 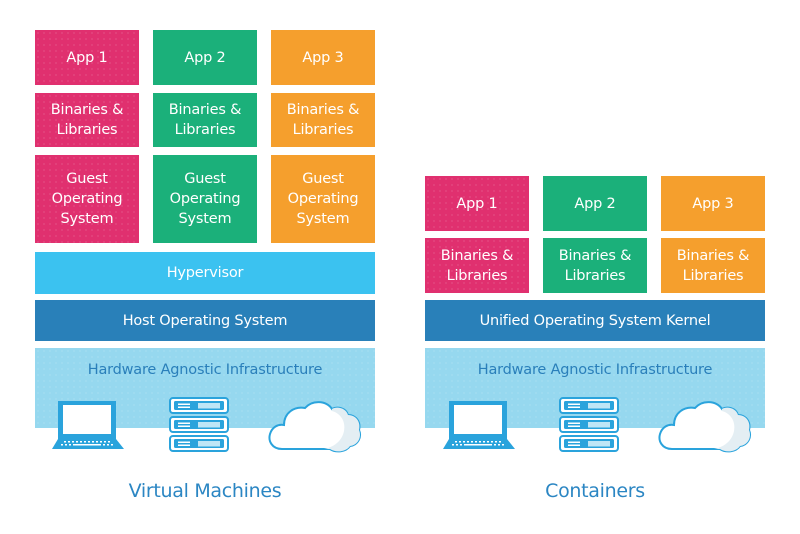 I want to click on vm-guest-os-3-box: Guest Operating System, so click(x=323, y=199).